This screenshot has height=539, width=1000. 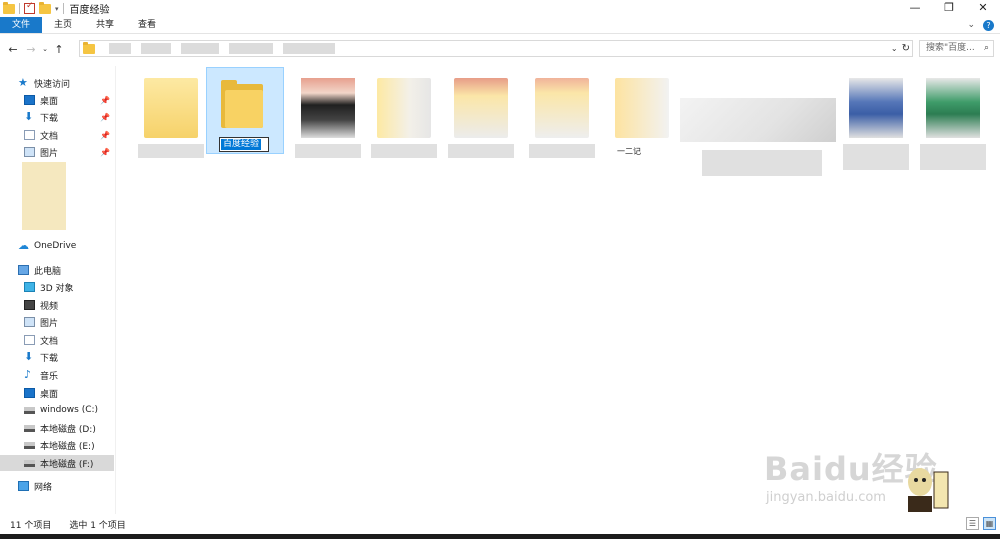 I want to click on sidebar-item-network: 网络, so click(x=57, y=486).